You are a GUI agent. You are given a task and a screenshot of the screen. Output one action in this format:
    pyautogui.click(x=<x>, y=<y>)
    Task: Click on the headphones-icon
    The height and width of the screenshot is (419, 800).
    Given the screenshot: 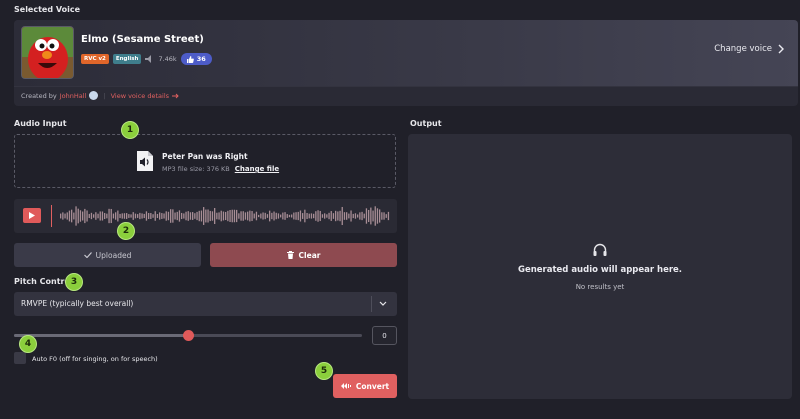 What is the action you would take?
    pyautogui.click(x=600, y=250)
    